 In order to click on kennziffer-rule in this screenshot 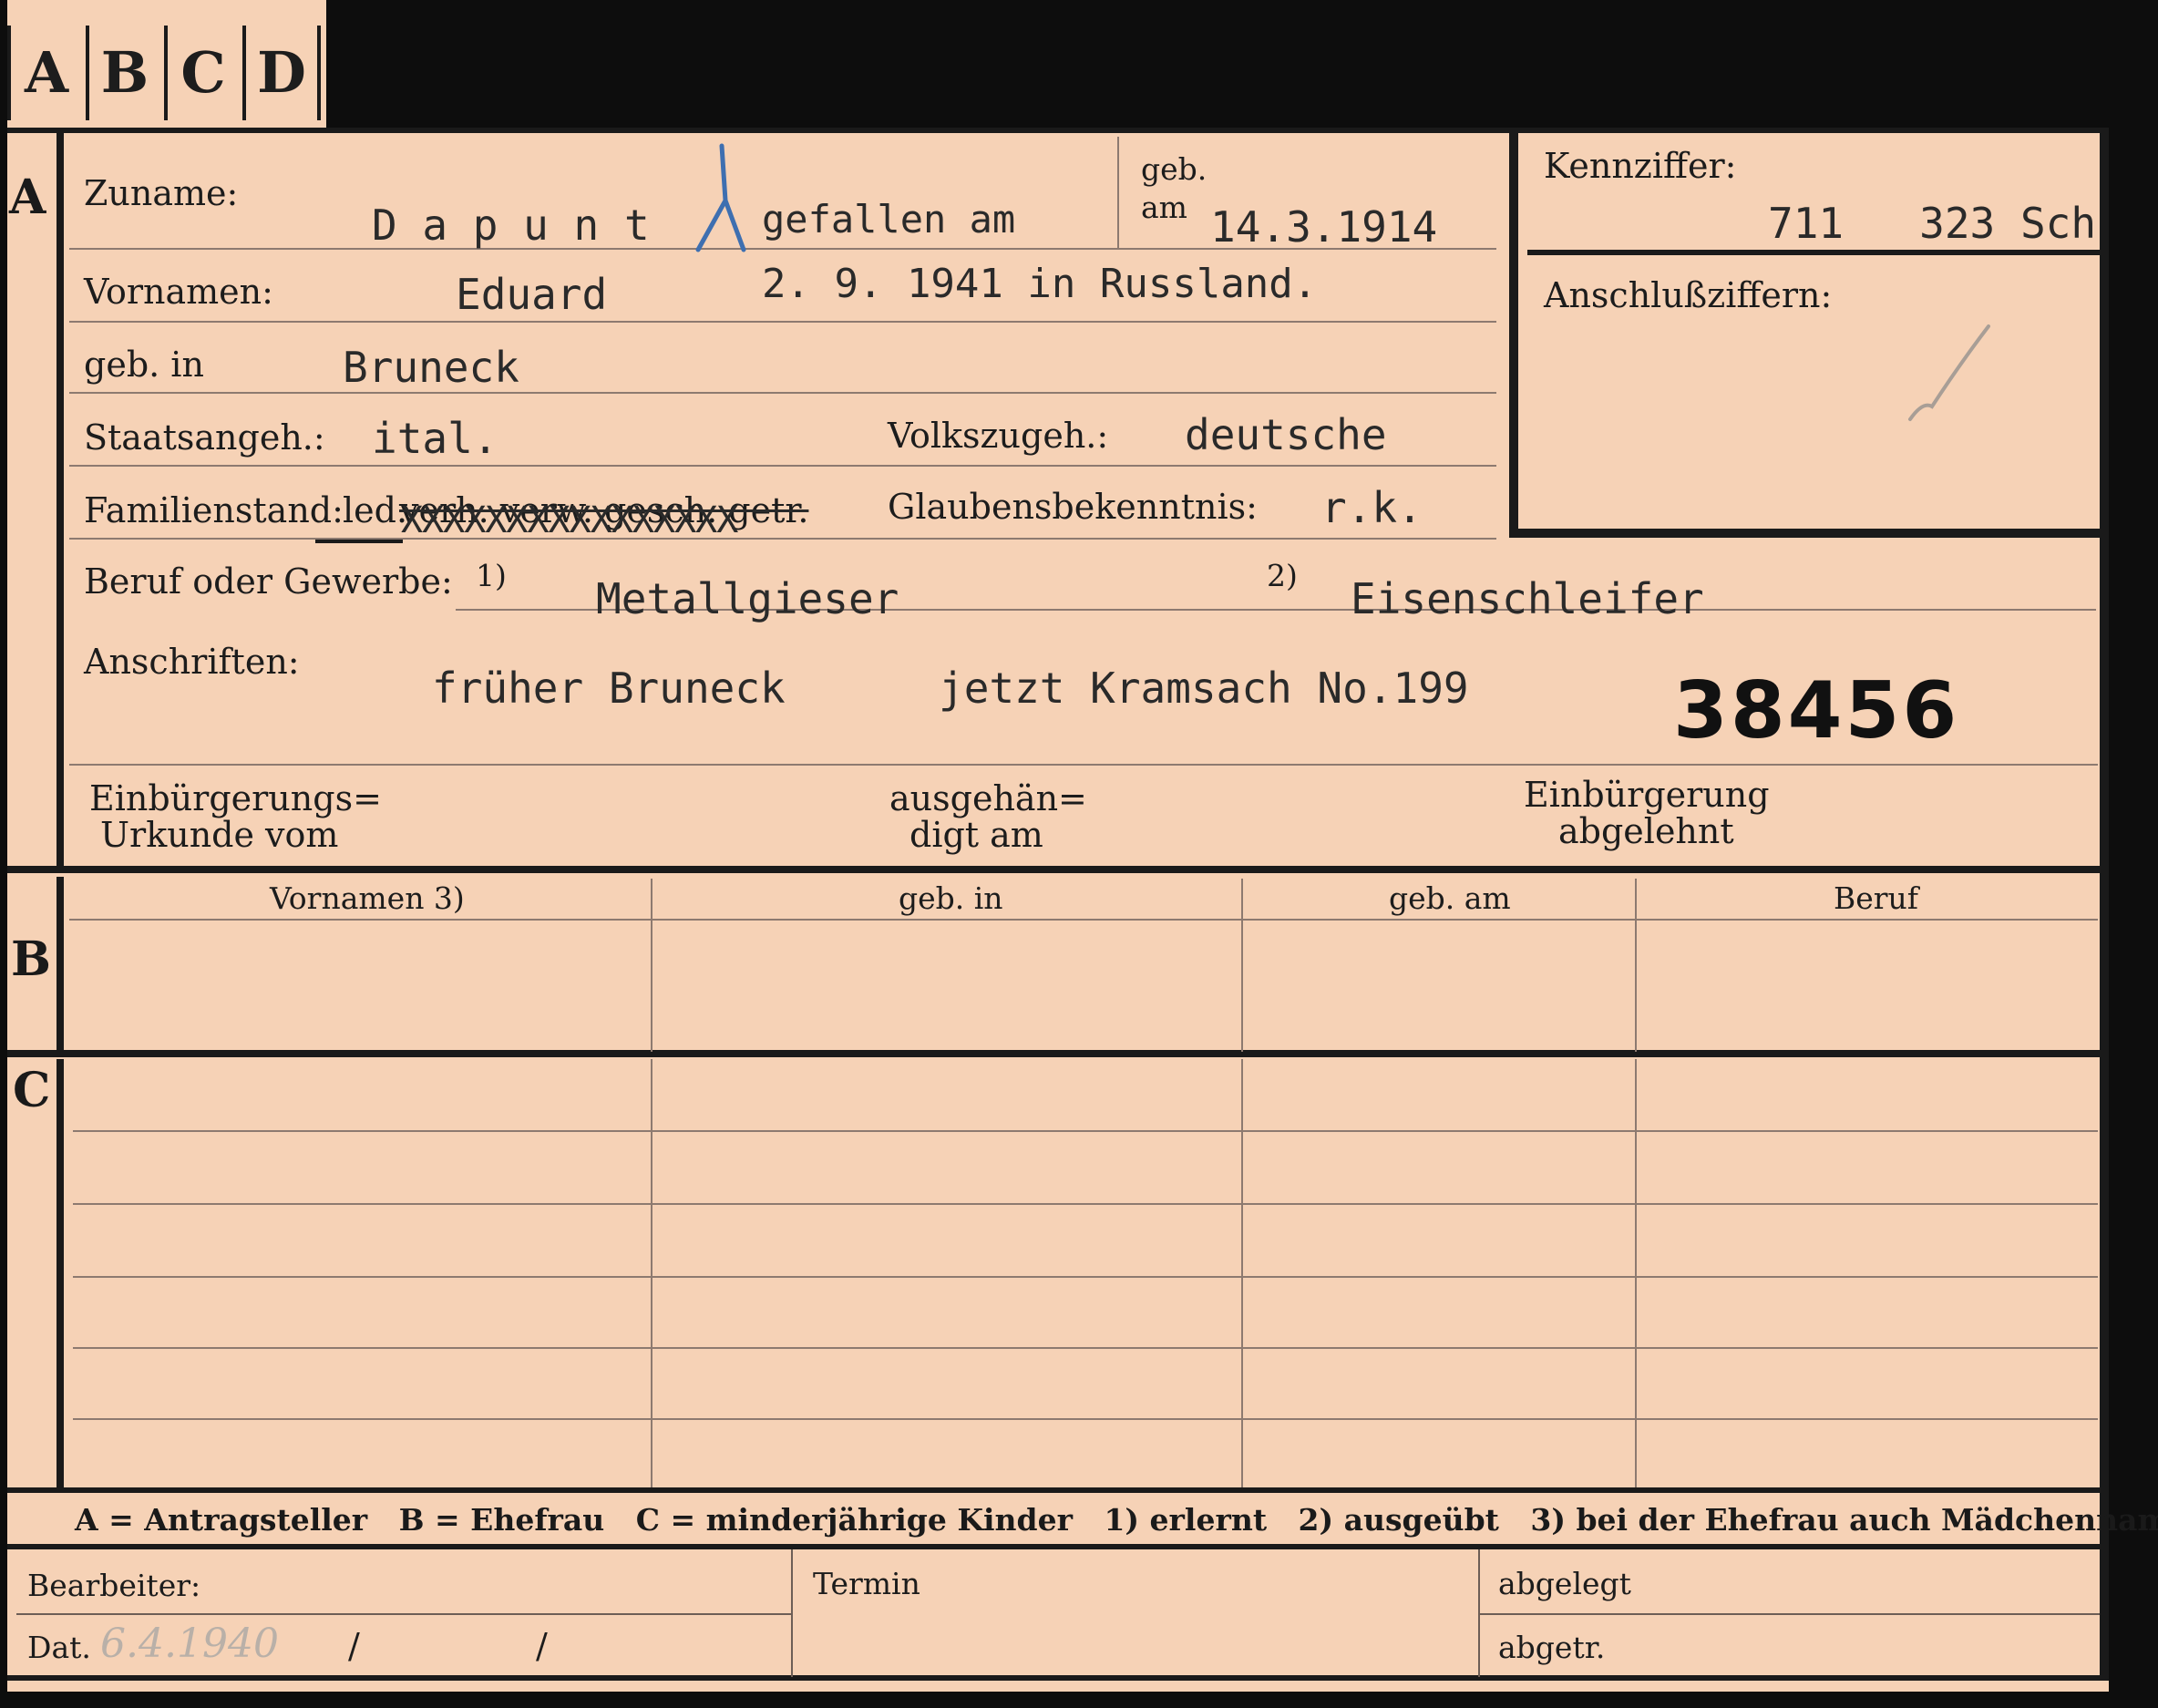, I will do `click(1818, 252)`.